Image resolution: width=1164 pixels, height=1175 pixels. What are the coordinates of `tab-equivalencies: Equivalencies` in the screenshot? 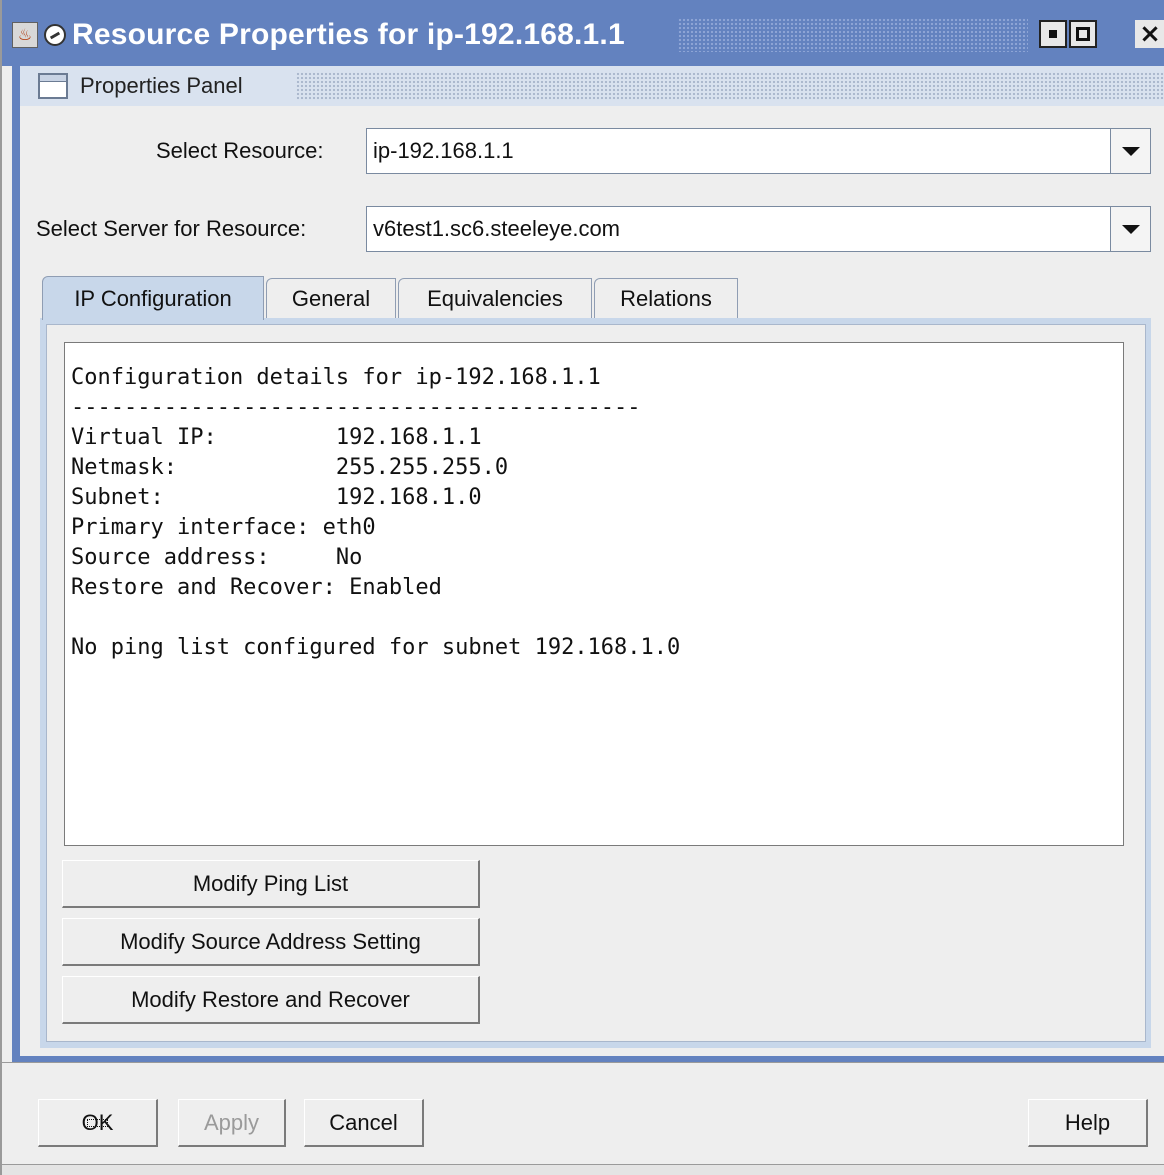 It's located at (495, 298).